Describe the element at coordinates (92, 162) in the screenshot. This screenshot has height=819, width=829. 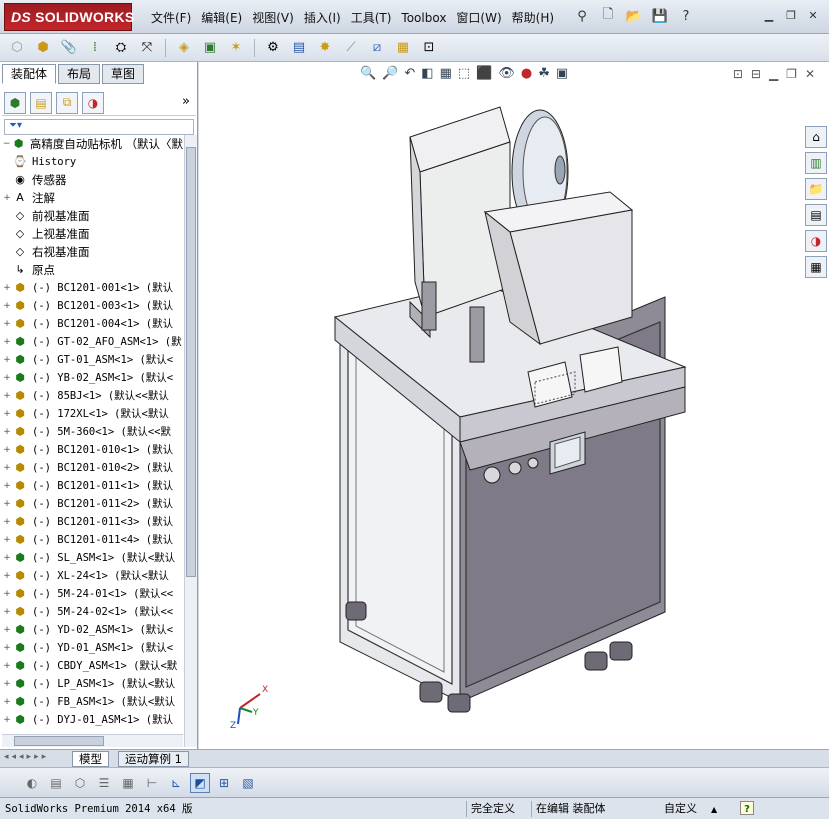
I see `tree-item: ⌚ History` at that location.